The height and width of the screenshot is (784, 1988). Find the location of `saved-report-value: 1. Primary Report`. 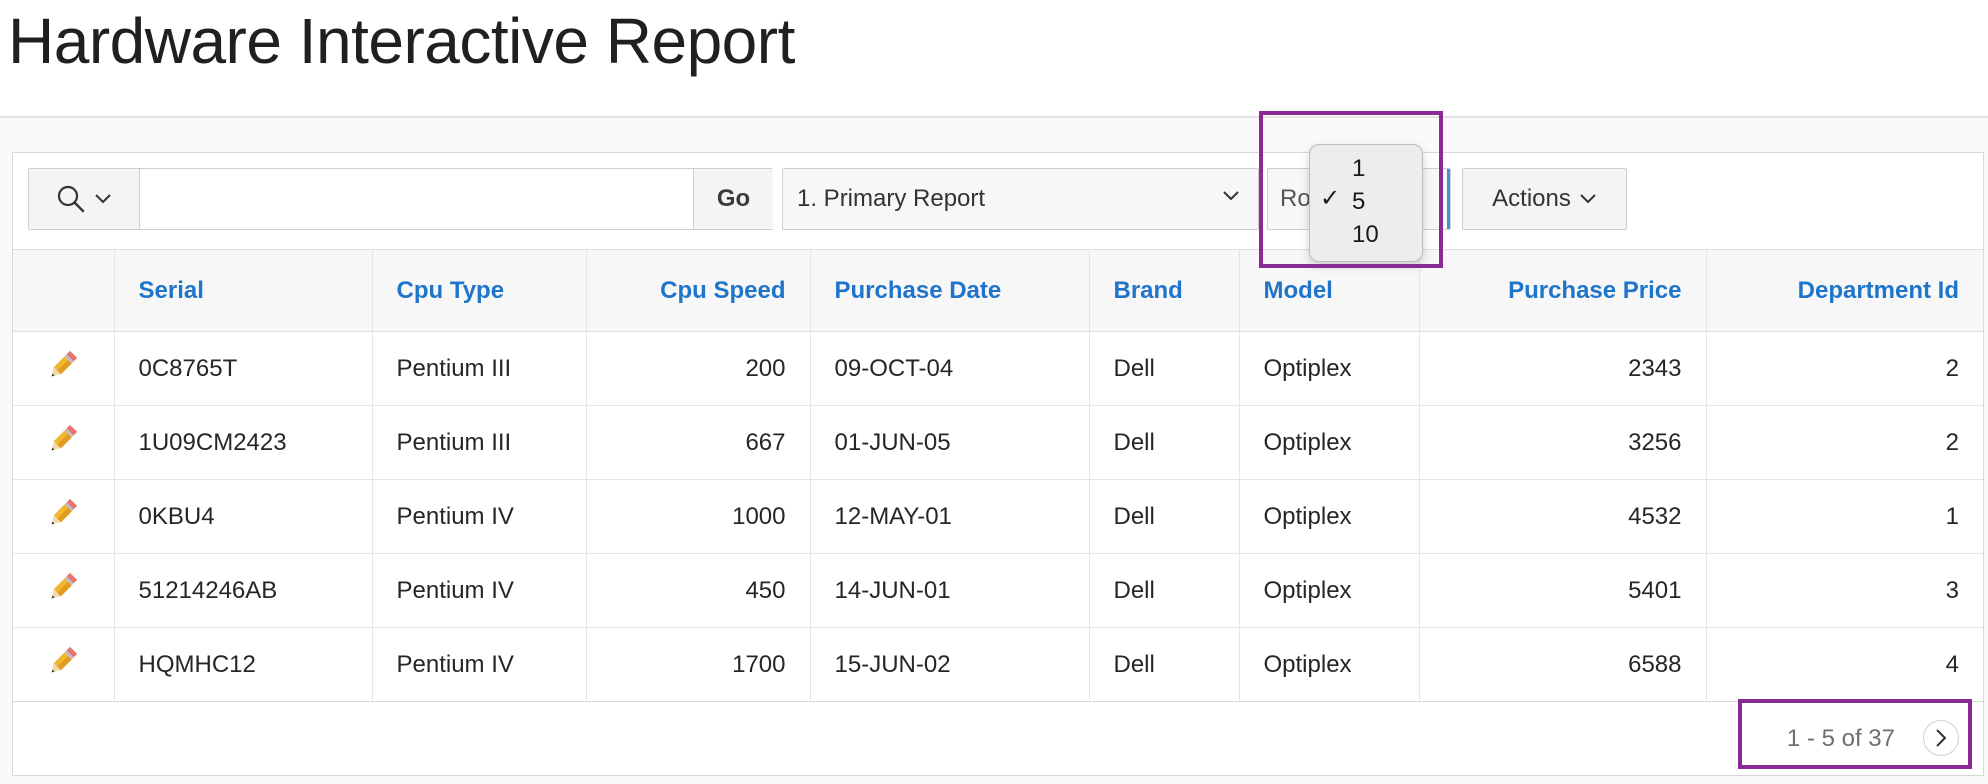

saved-report-value: 1. Primary Report is located at coordinates (891, 198).